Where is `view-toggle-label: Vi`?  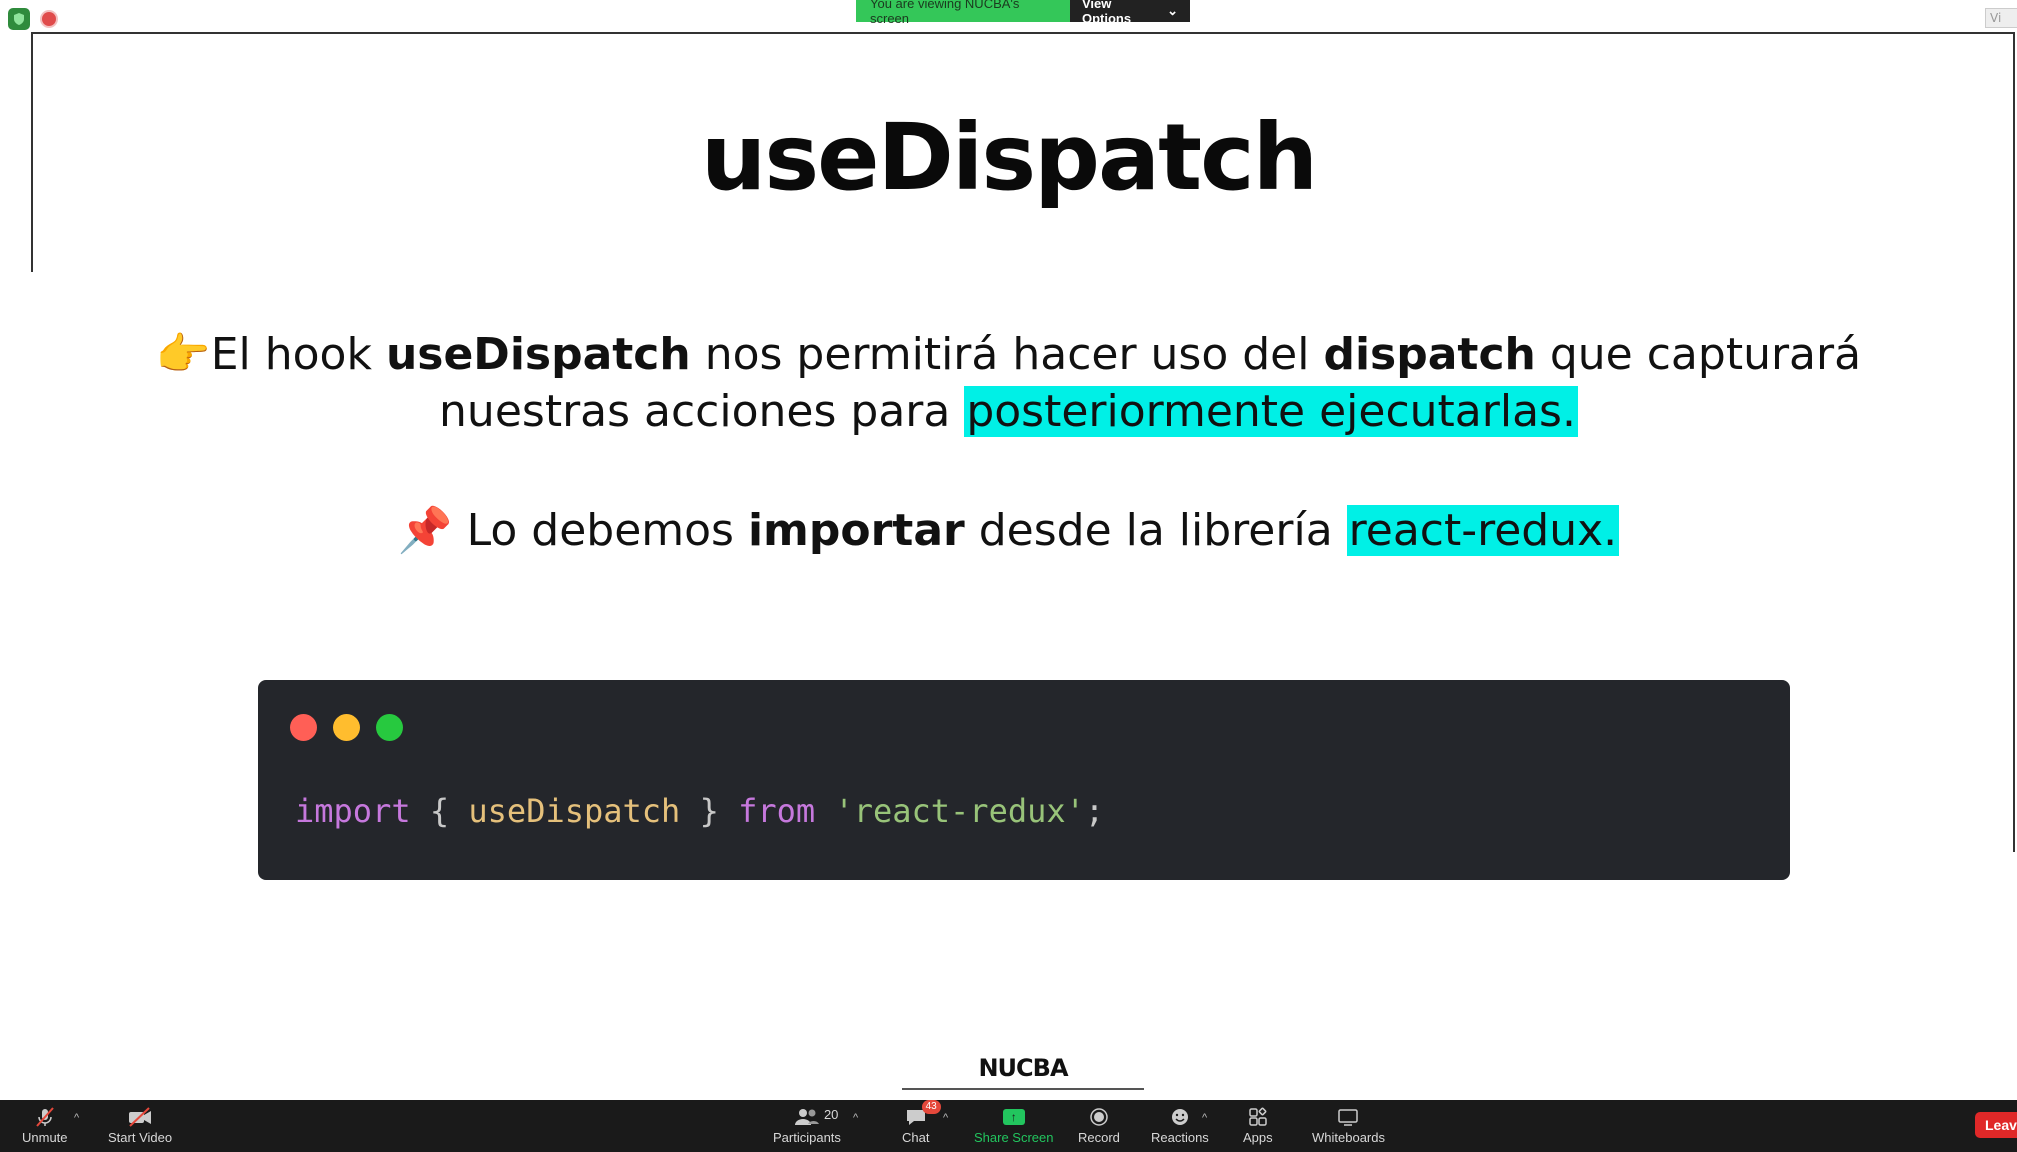
view-toggle-label: Vi is located at coordinates (1996, 18).